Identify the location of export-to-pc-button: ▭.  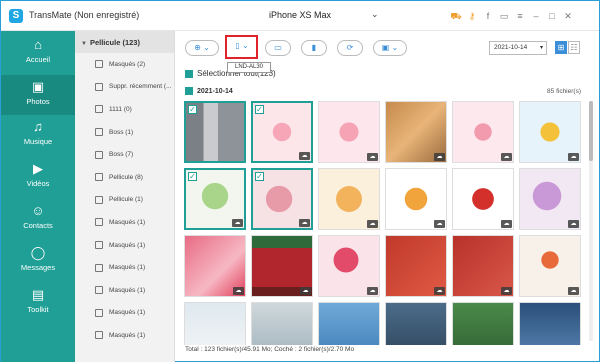
(278, 48).